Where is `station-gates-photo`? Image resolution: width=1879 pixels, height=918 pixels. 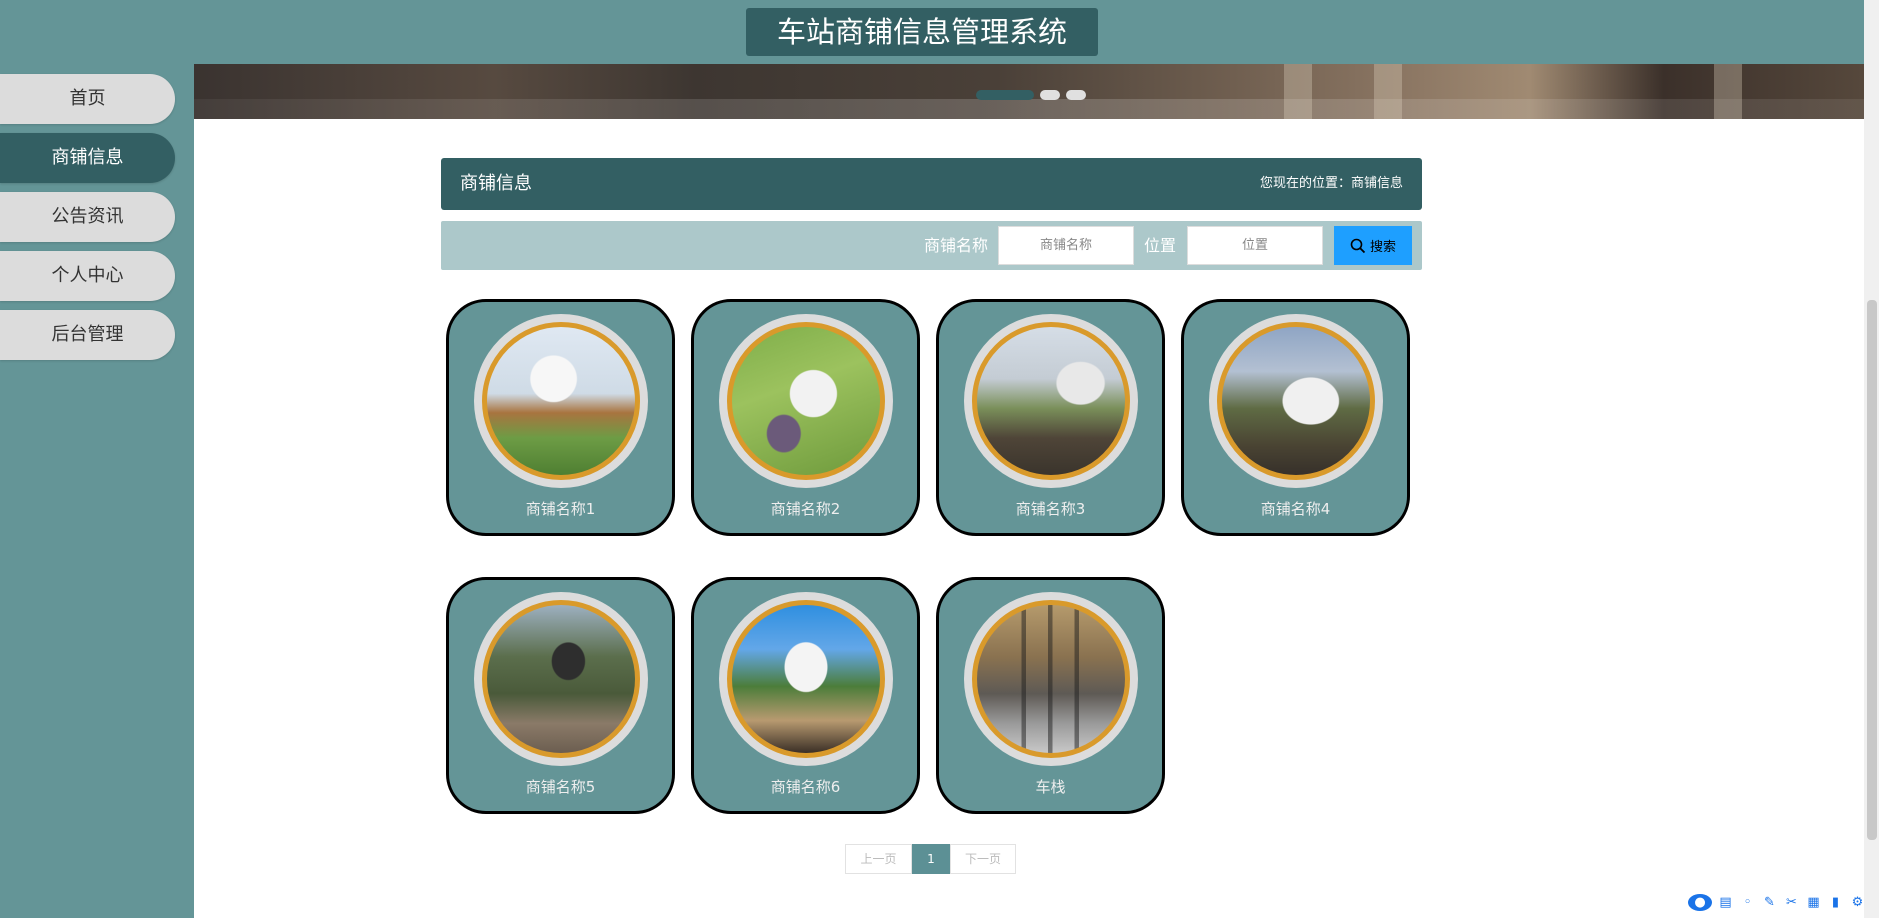
station-gates-photo is located at coordinates (1051, 679).